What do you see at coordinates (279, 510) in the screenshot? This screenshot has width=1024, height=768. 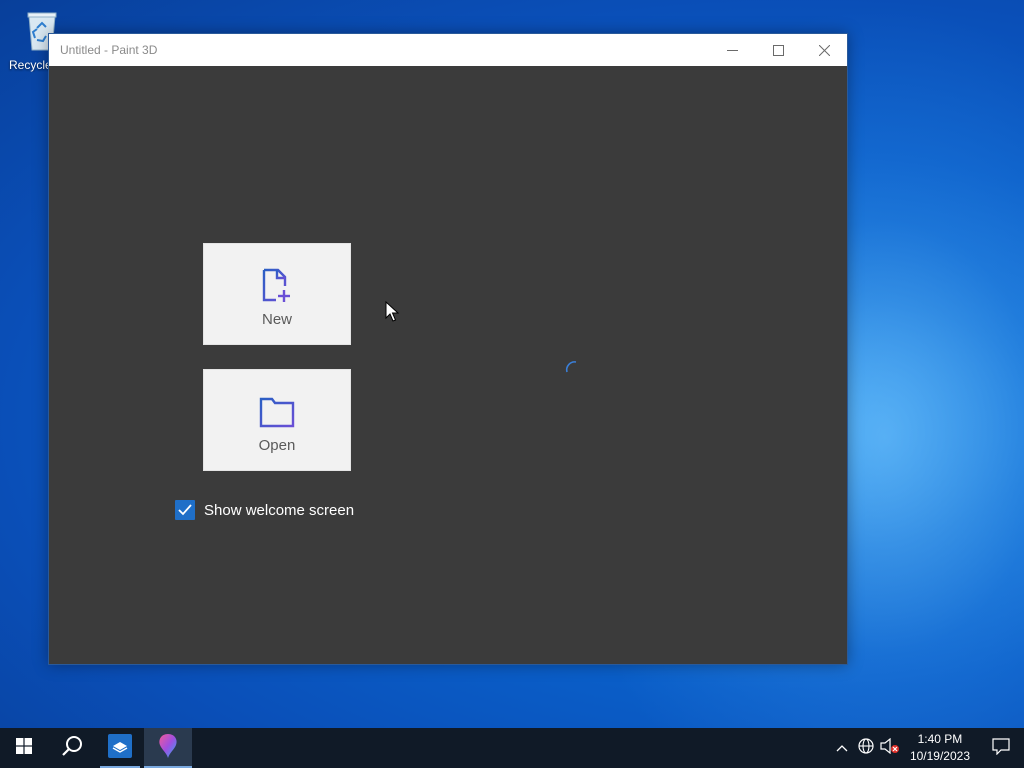 I see `show-welcome-label: Show welcome screen` at bounding box center [279, 510].